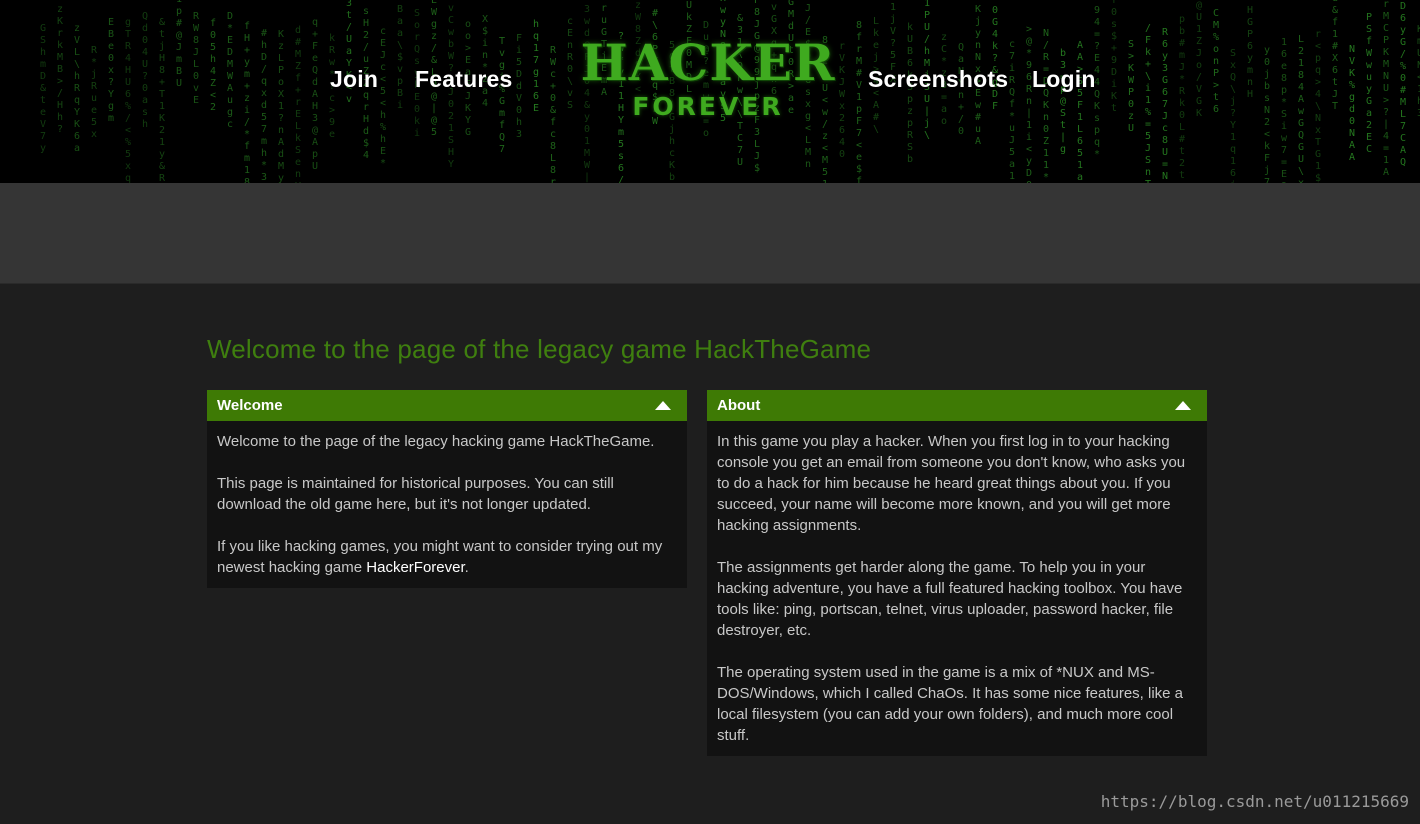 The height and width of the screenshot is (824, 1420). What do you see at coordinates (463, 79) in the screenshot?
I see `nav-features: Features` at bounding box center [463, 79].